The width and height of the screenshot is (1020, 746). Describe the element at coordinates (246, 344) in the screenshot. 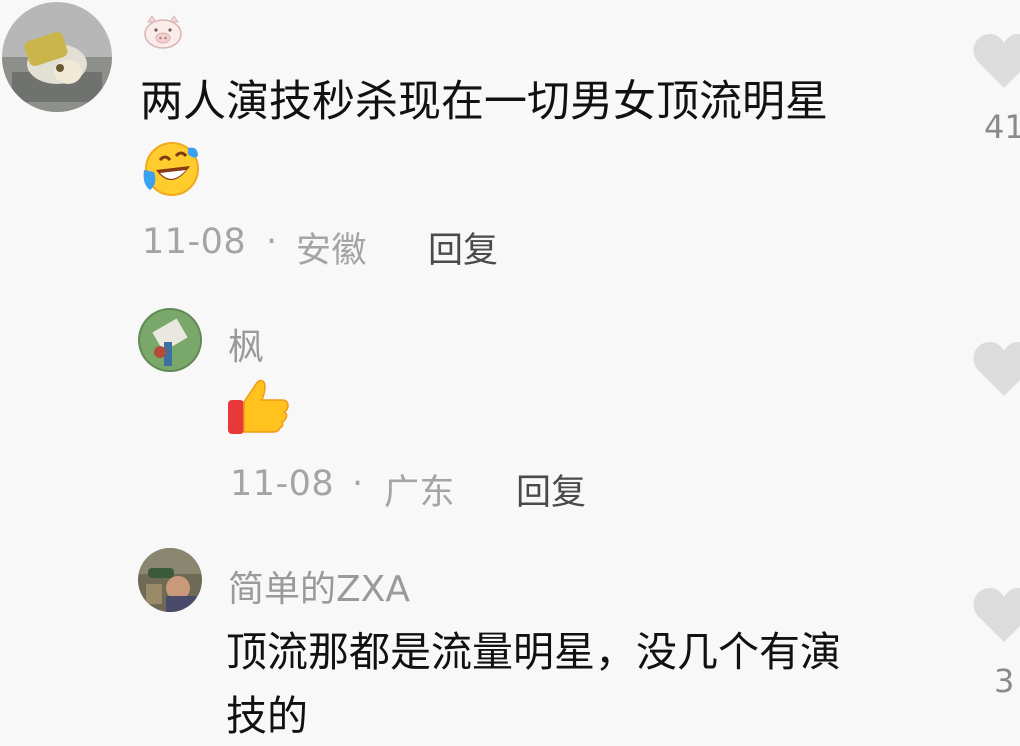

I see `username: 枫` at that location.